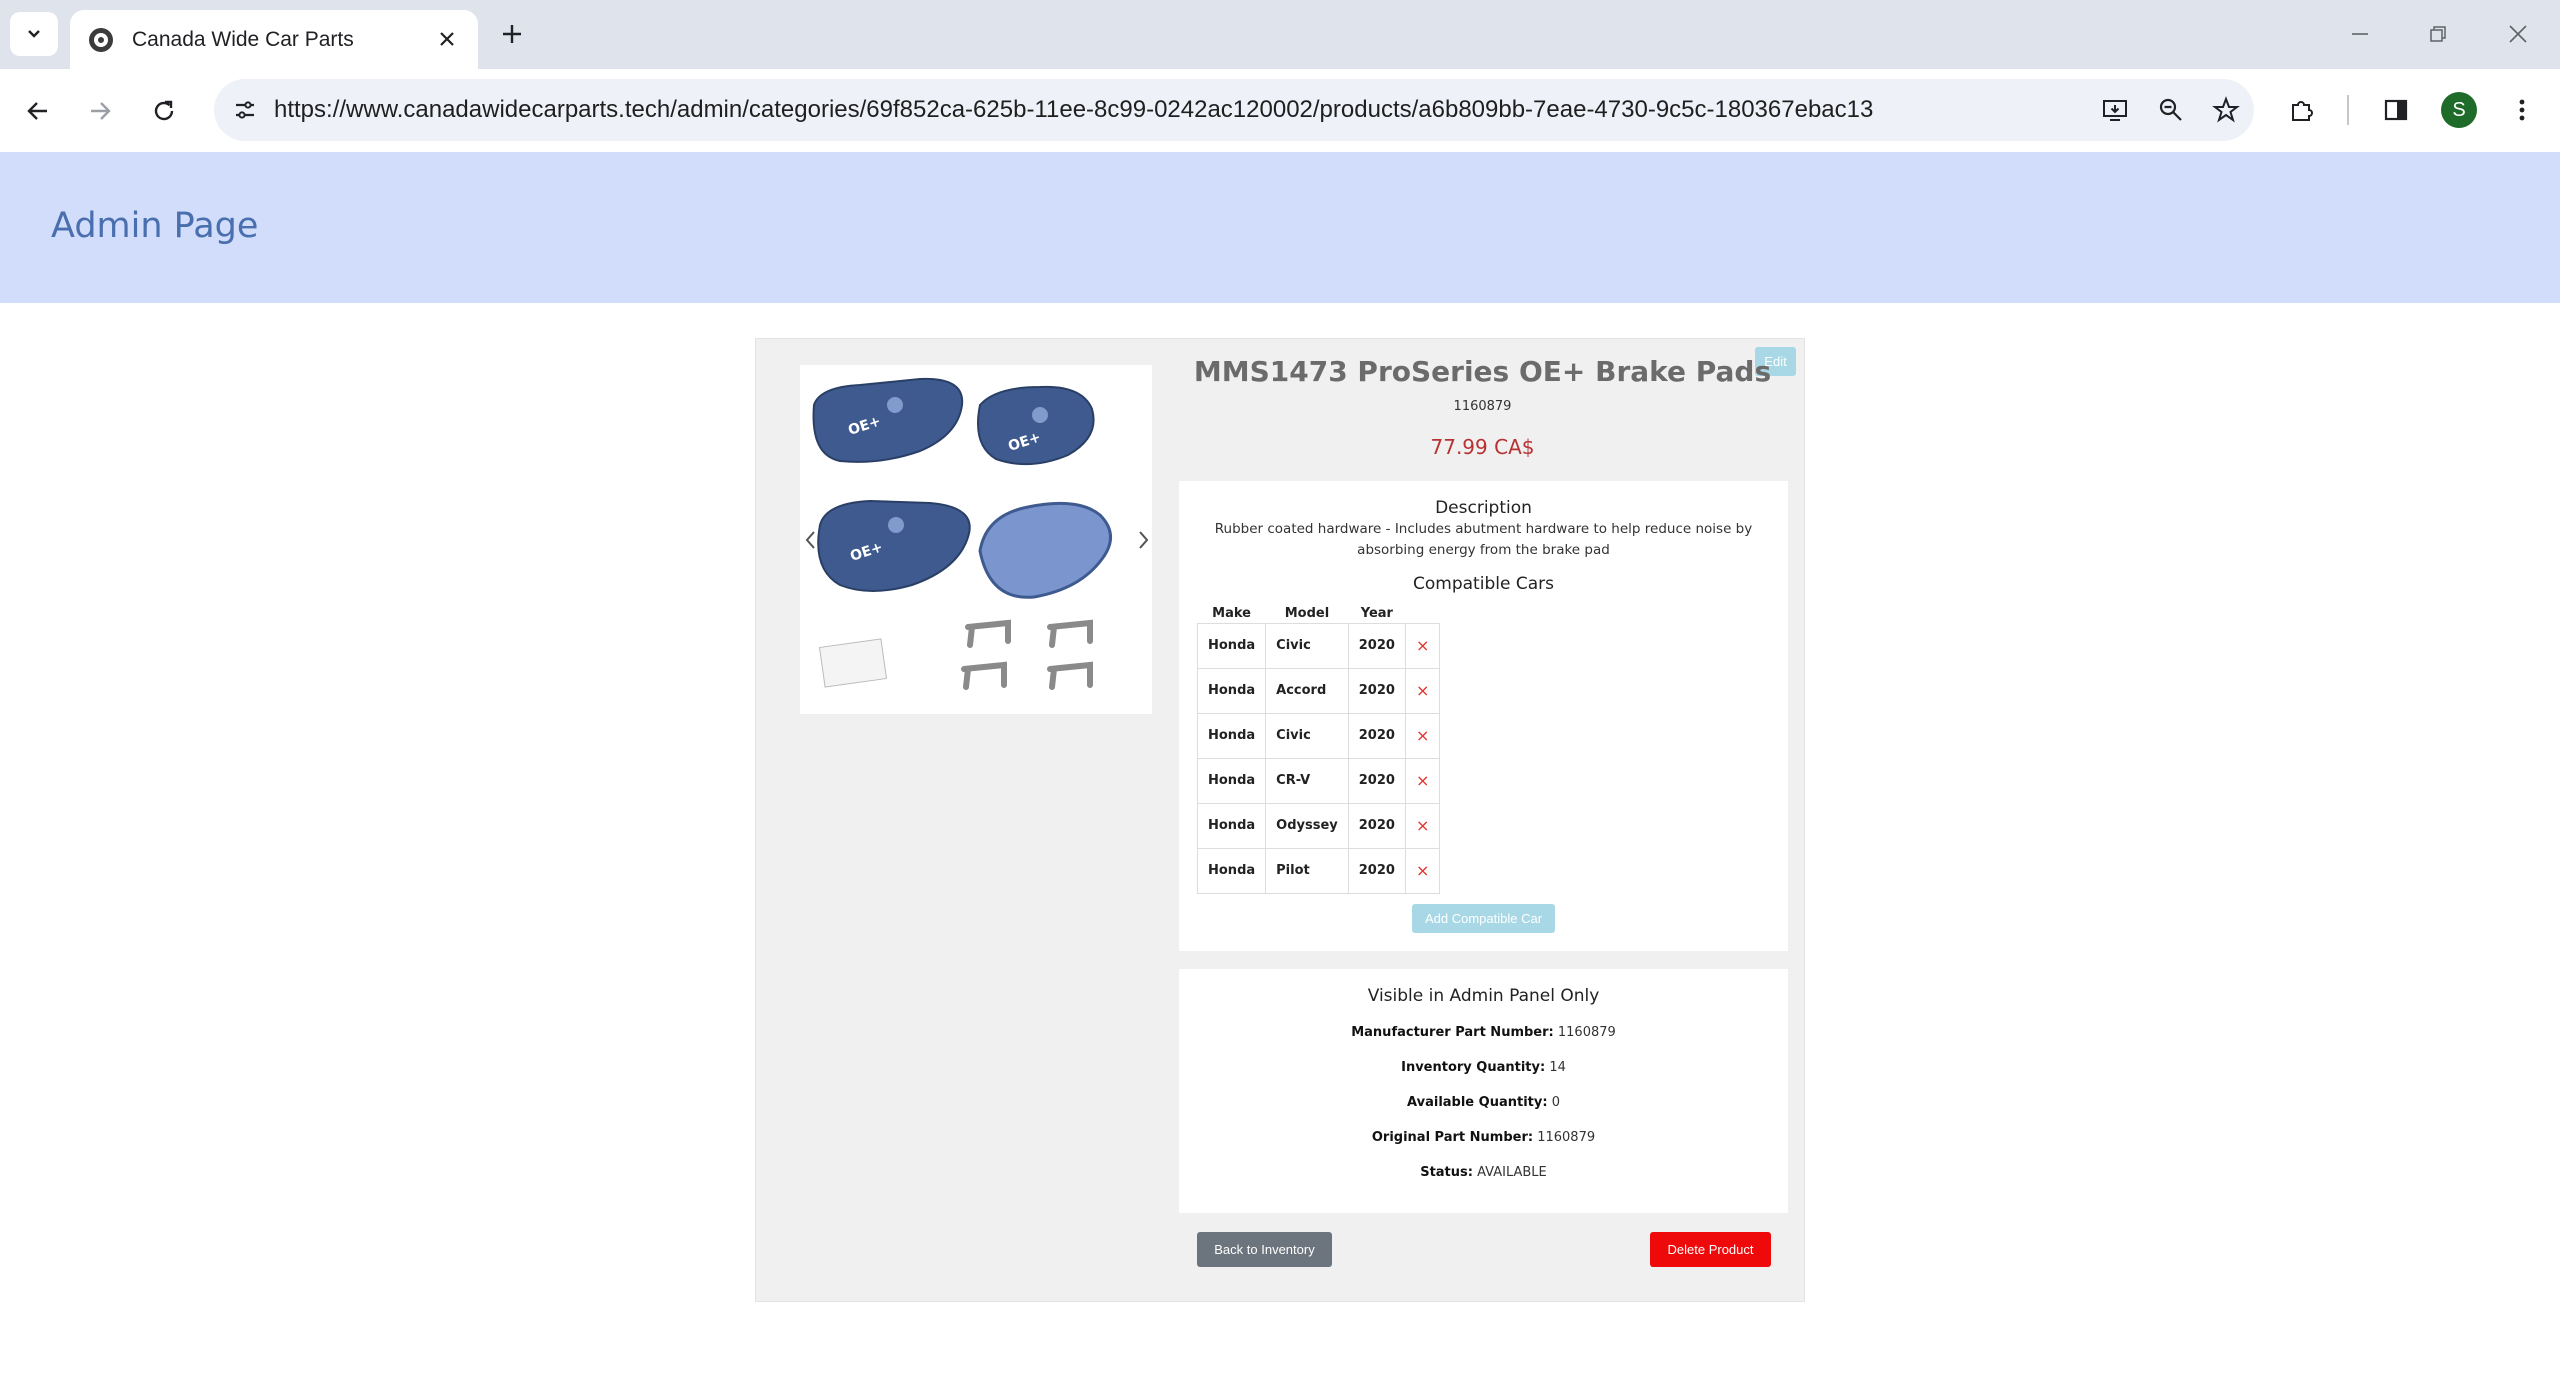 The width and height of the screenshot is (2560, 1375). I want to click on back-to-inventory-button: Back to Inventory, so click(1264, 1249).